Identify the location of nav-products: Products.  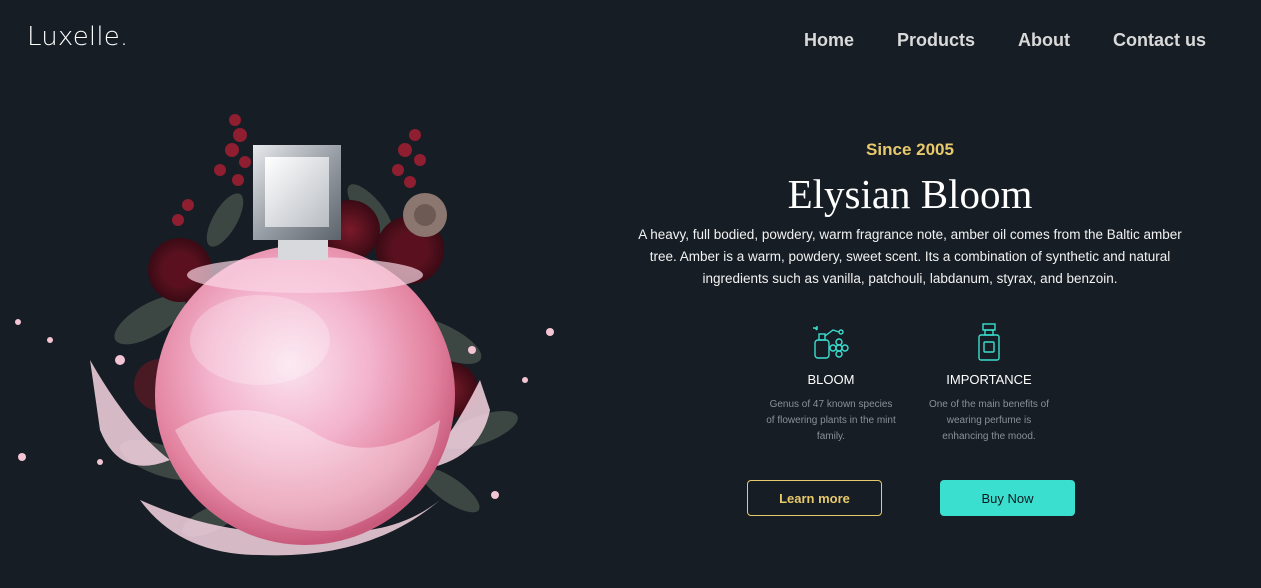
(936, 40).